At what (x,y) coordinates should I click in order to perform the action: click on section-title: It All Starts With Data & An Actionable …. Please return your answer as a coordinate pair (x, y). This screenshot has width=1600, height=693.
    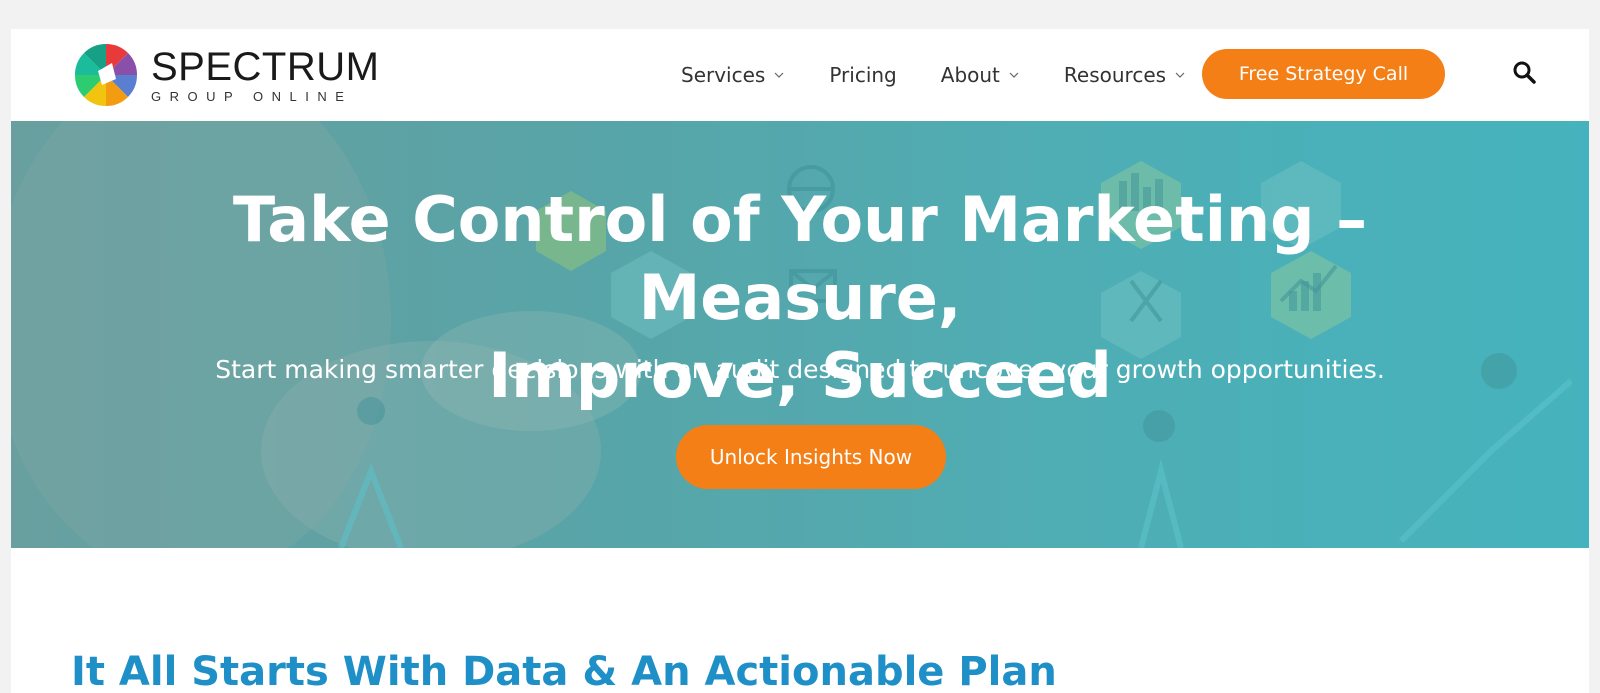
    Looking at the image, I should click on (564, 671).